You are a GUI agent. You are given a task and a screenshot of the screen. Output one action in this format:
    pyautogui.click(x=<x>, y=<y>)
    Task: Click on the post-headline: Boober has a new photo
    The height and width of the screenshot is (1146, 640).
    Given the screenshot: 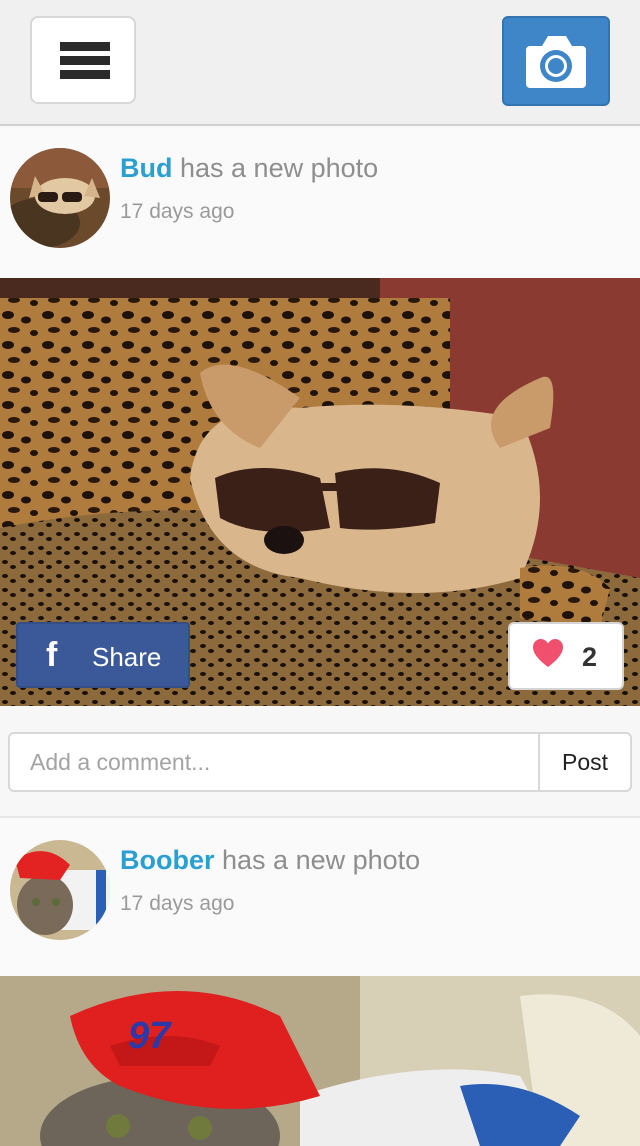 What is the action you would take?
    pyautogui.click(x=270, y=860)
    